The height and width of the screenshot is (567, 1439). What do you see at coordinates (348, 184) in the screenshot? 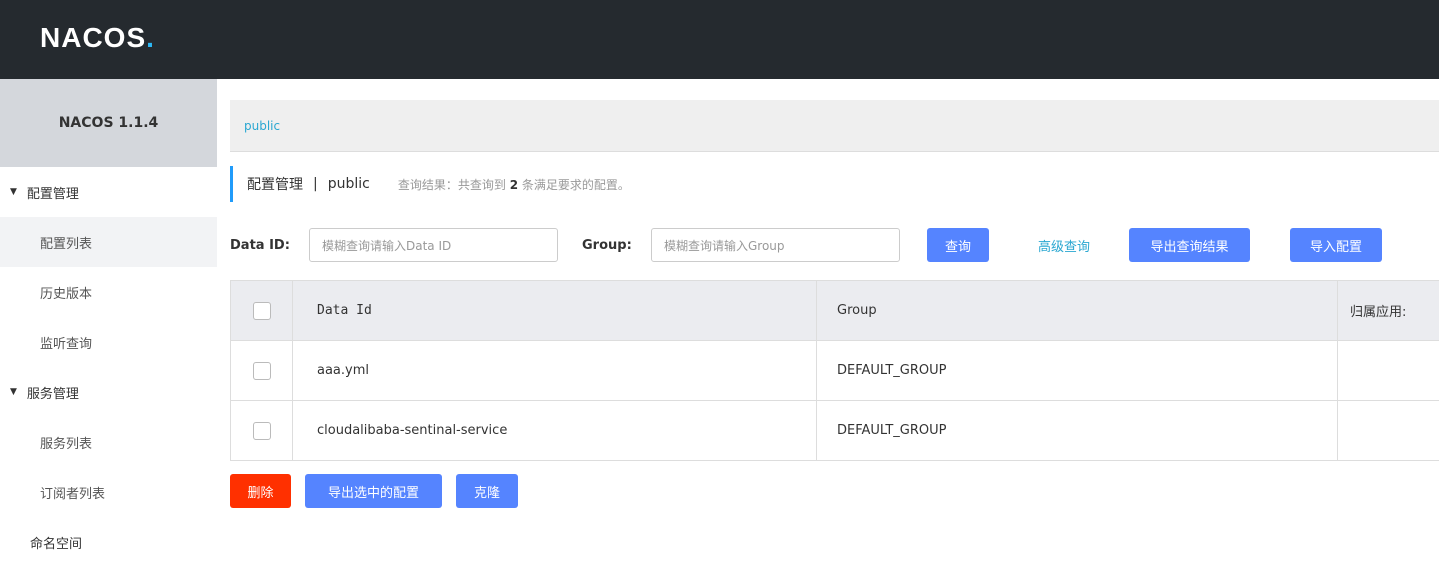
I see `title-namespace: public` at bounding box center [348, 184].